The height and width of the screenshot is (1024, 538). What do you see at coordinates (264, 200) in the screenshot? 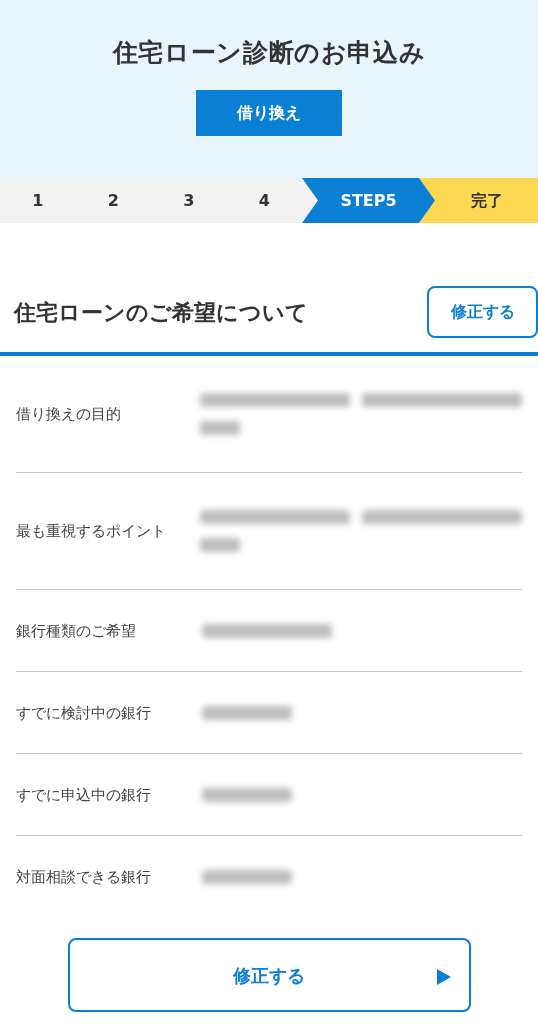
I see `step-item: 4` at bounding box center [264, 200].